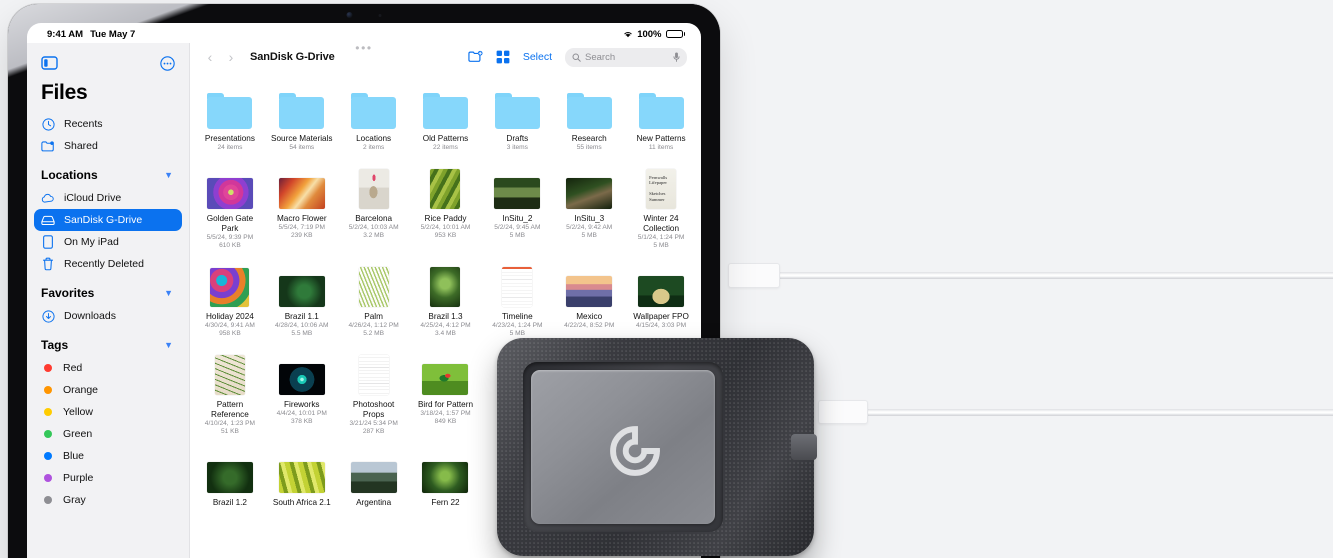 This screenshot has height=558, width=1333. Describe the element at coordinates (503, 57) in the screenshot. I see `grid-view-icon` at that location.